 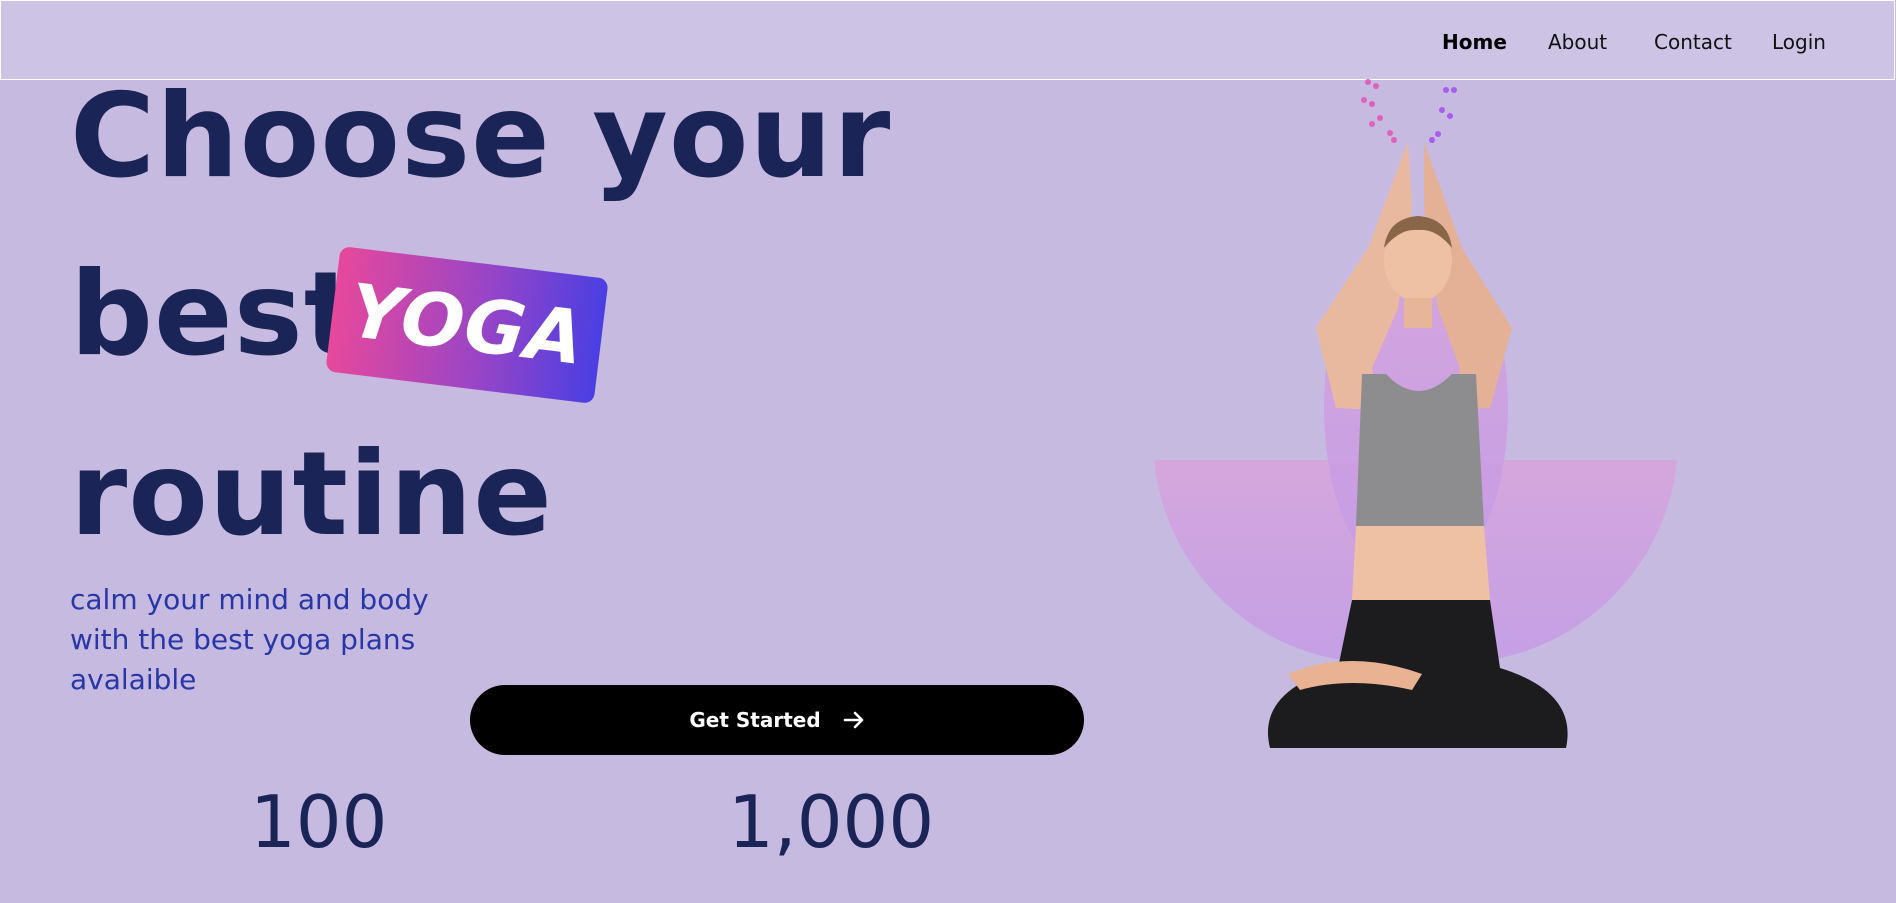 I want to click on stat-value-1: 100, so click(x=319, y=822).